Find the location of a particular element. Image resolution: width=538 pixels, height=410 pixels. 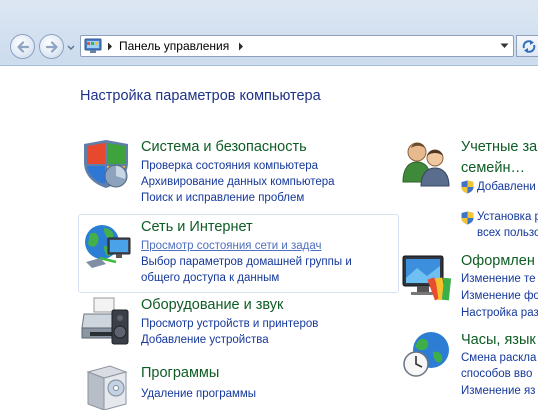

control-panel-icon is located at coordinates (93, 45).